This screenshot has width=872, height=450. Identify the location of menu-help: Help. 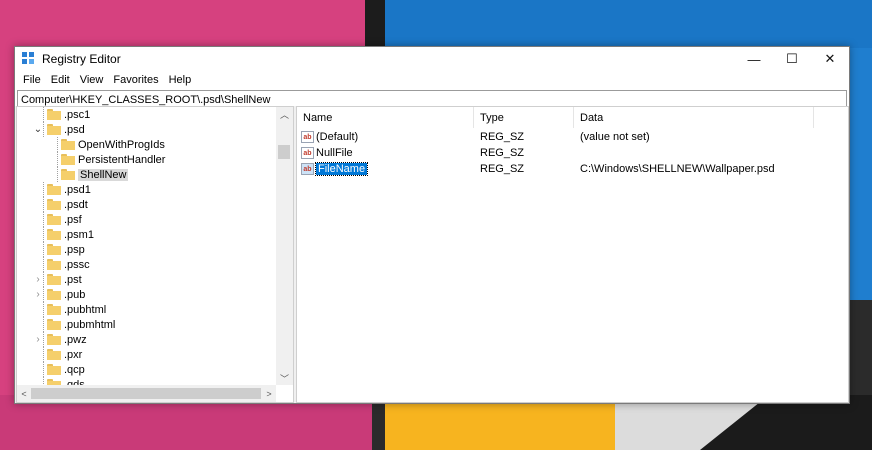
(180, 80).